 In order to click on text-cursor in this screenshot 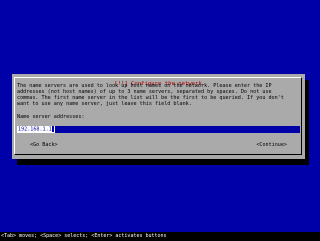, I will do `click(52, 129)`.